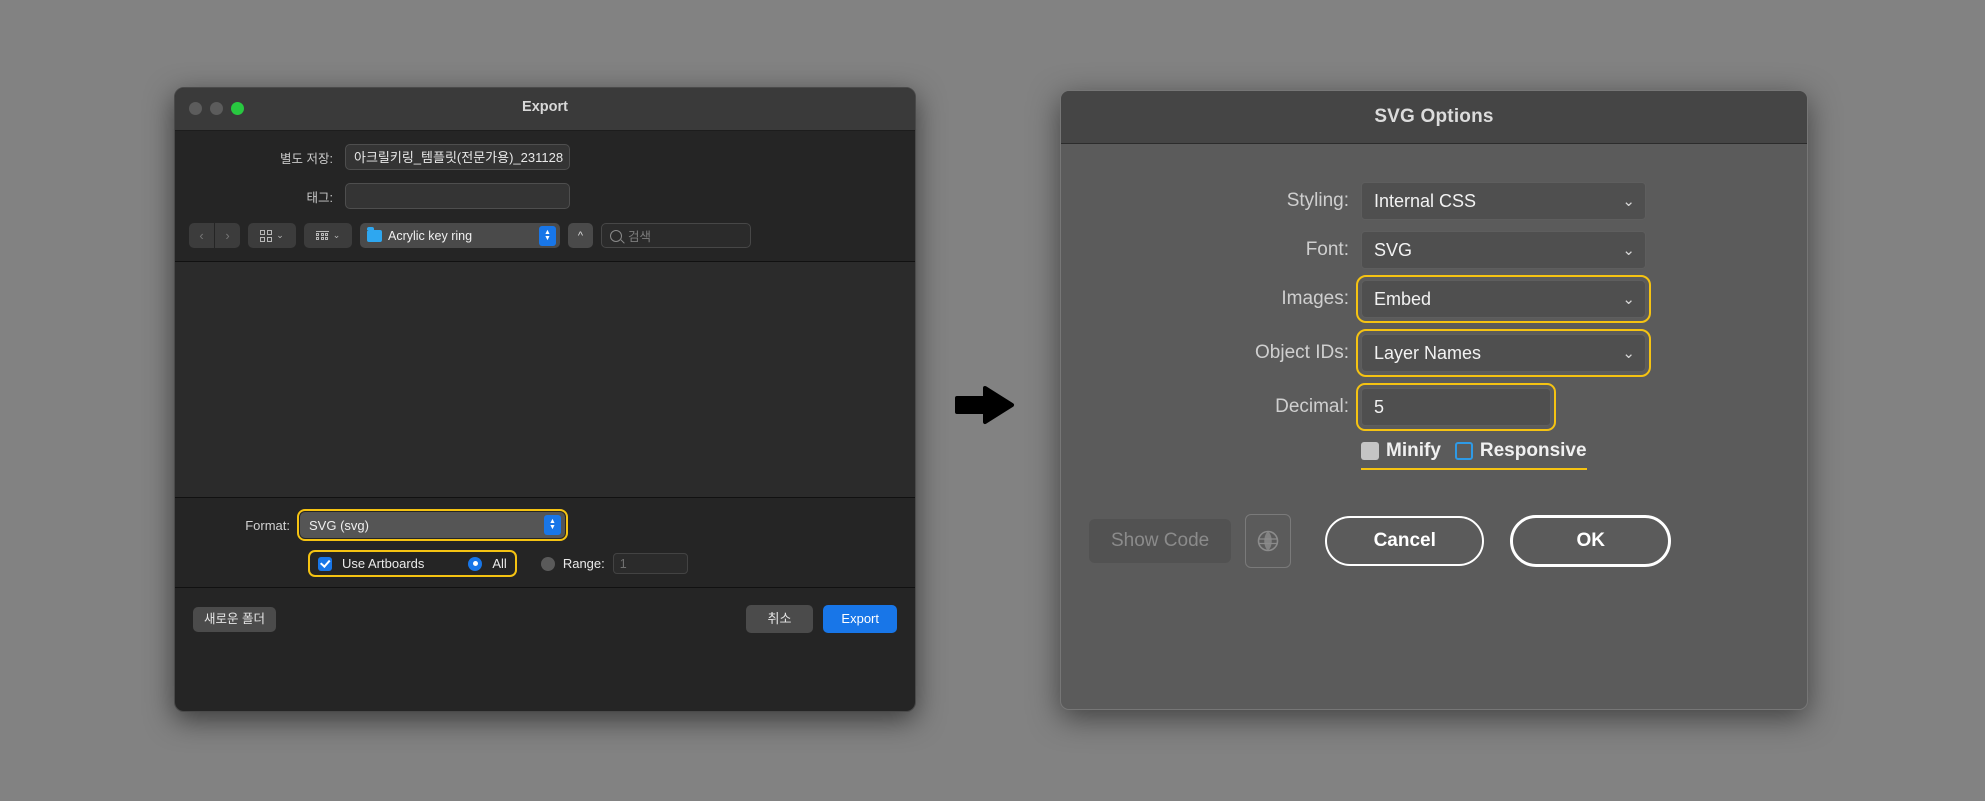  I want to click on minify-label: Minify, so click(1413, 450).